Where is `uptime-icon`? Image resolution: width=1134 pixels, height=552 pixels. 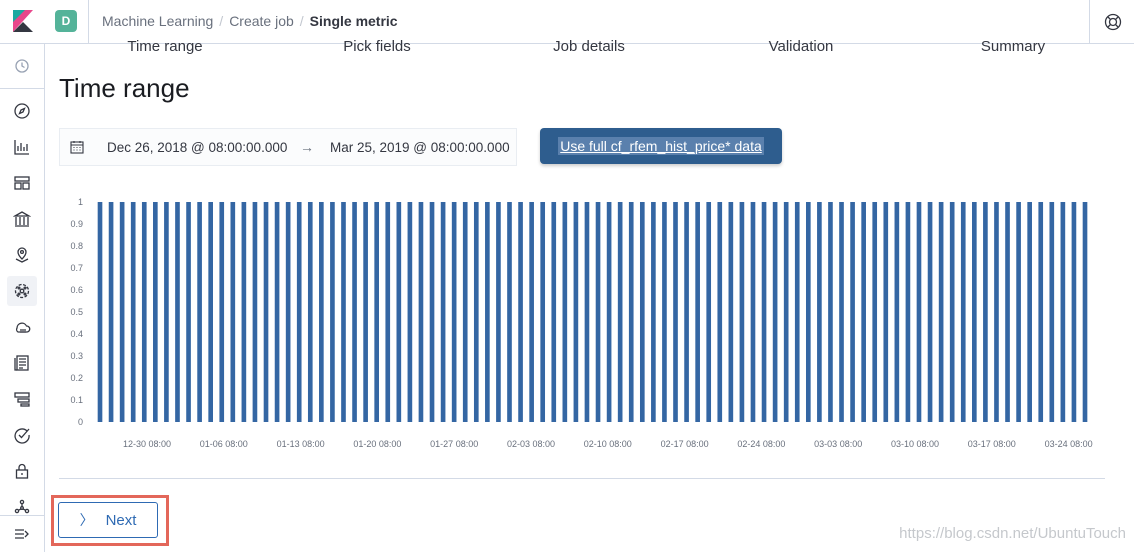 uptime-icon is located at coordinates (22, 435).